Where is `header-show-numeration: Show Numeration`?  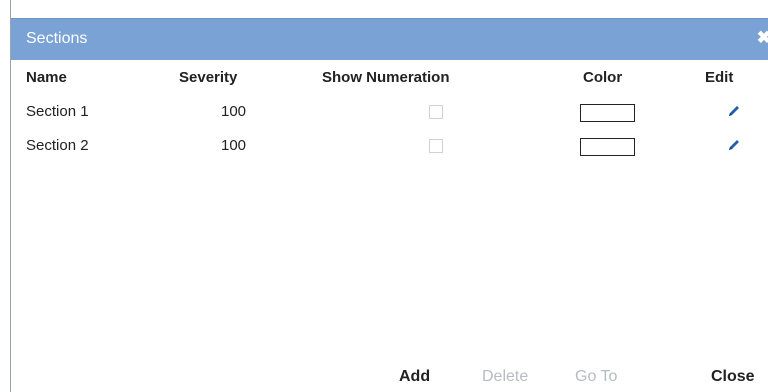 header-show-numeration: Show Numeration is located at coordinates (386, 77).